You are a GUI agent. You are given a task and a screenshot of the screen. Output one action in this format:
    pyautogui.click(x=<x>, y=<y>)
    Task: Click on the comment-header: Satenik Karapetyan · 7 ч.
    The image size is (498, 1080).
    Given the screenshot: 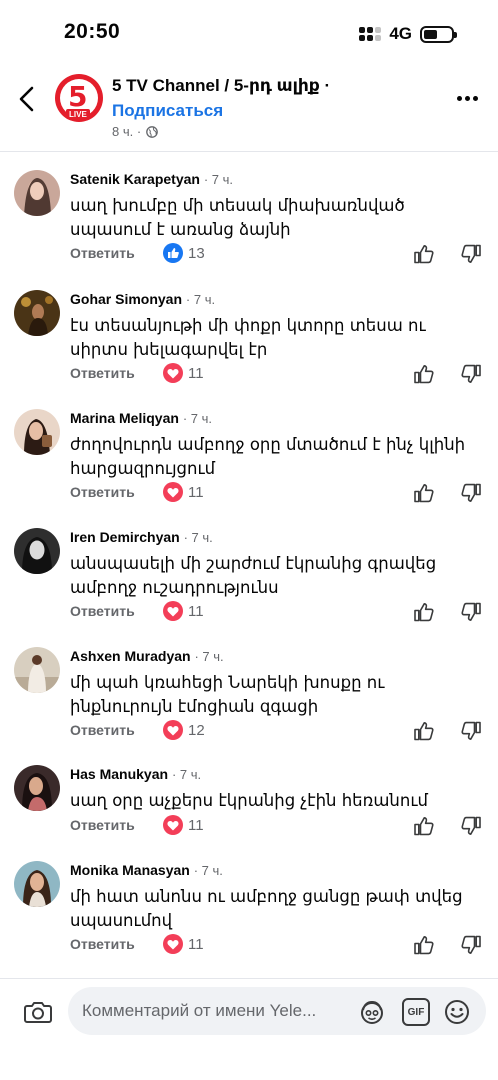 What is the action you would take?
    pyautogui.click(x=151, y=179)
    